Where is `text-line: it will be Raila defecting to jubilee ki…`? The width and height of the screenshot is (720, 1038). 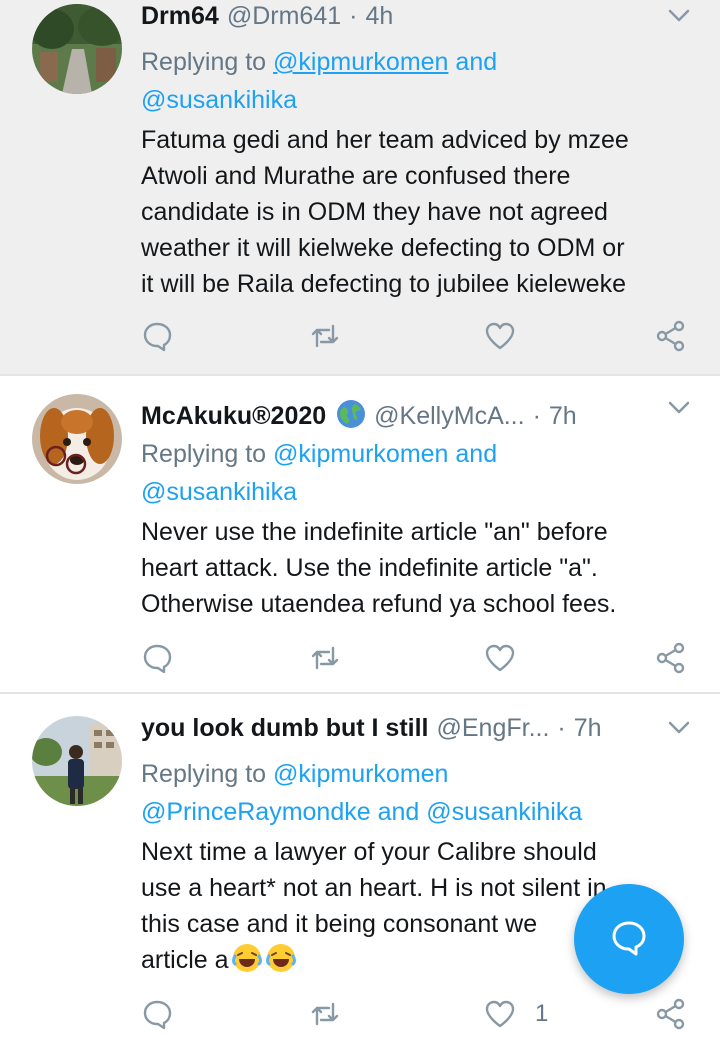
text-line: it will be Raila defecting to jubilee ki… is located at coordinates (383, 284).